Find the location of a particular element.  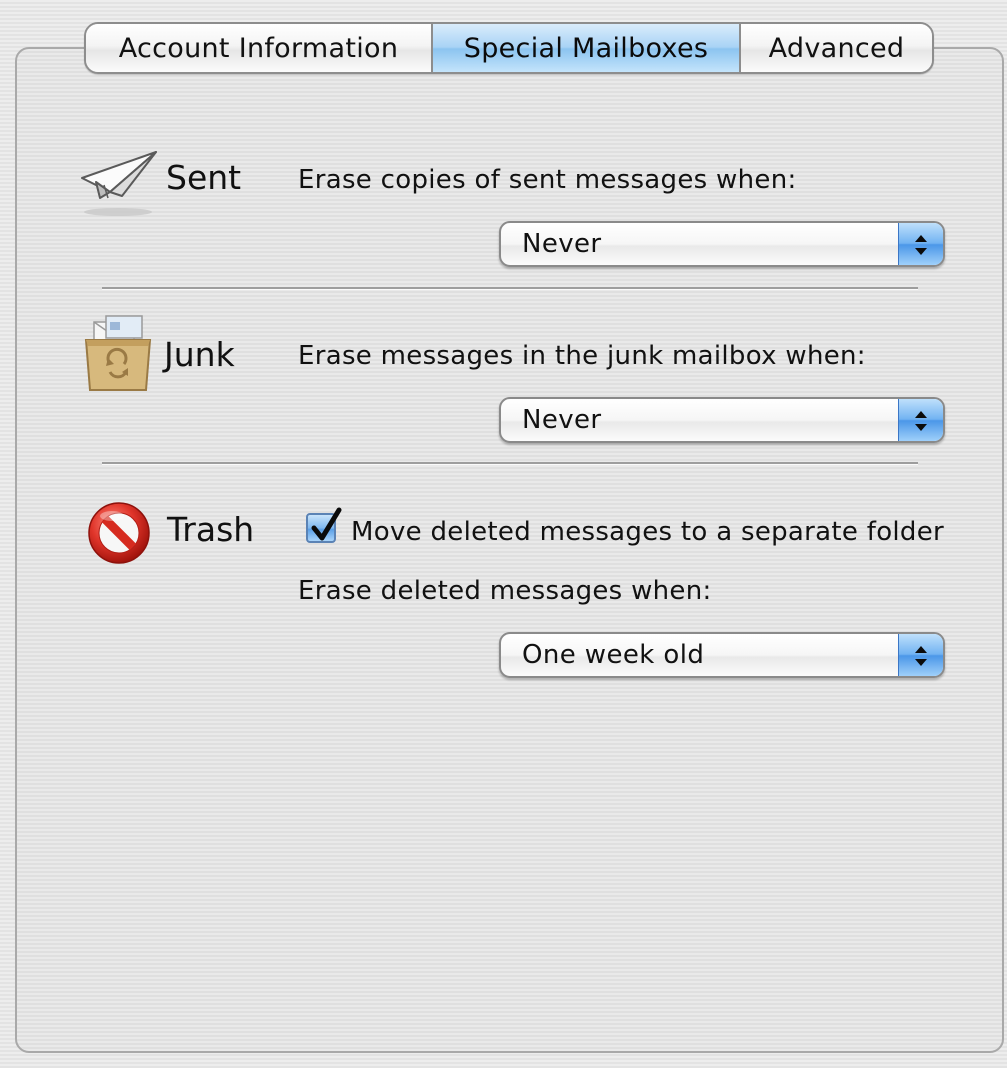

trash-erase-popup: One week old is located at coordinates (722, 655).